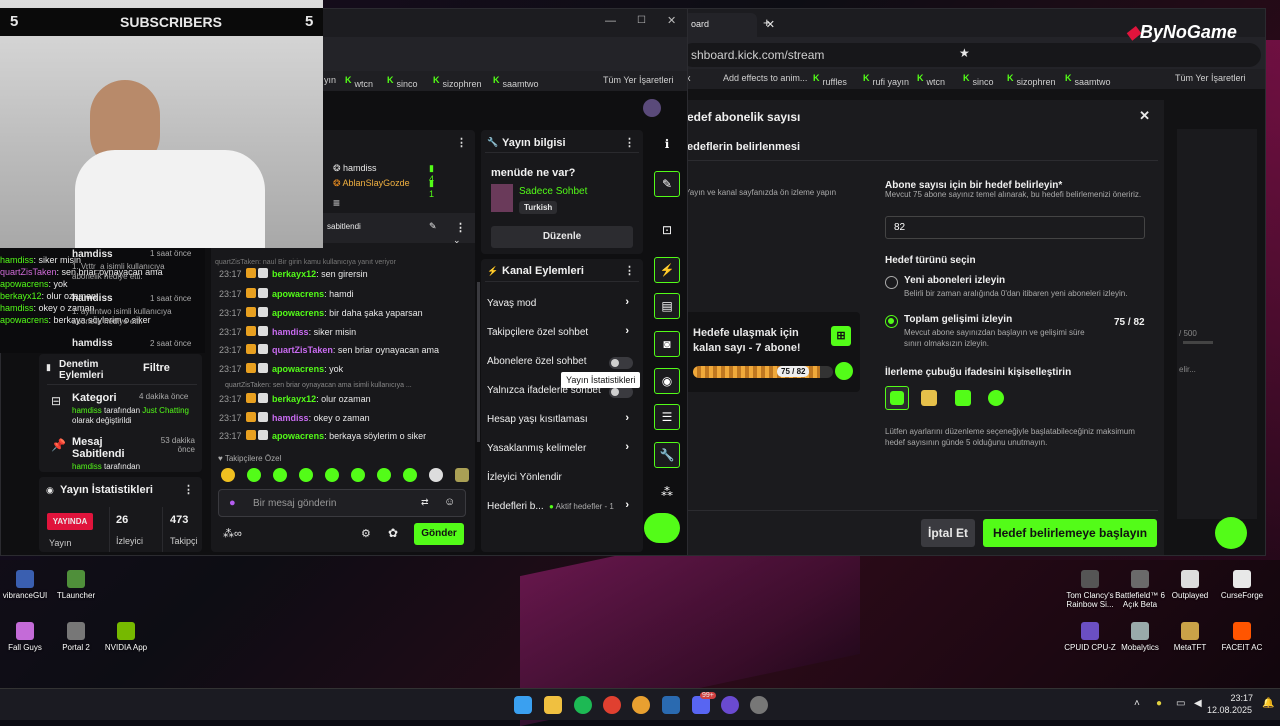 The image size is (1280, 726). I want to click on chat-icon: ◙, so click(667, 344).